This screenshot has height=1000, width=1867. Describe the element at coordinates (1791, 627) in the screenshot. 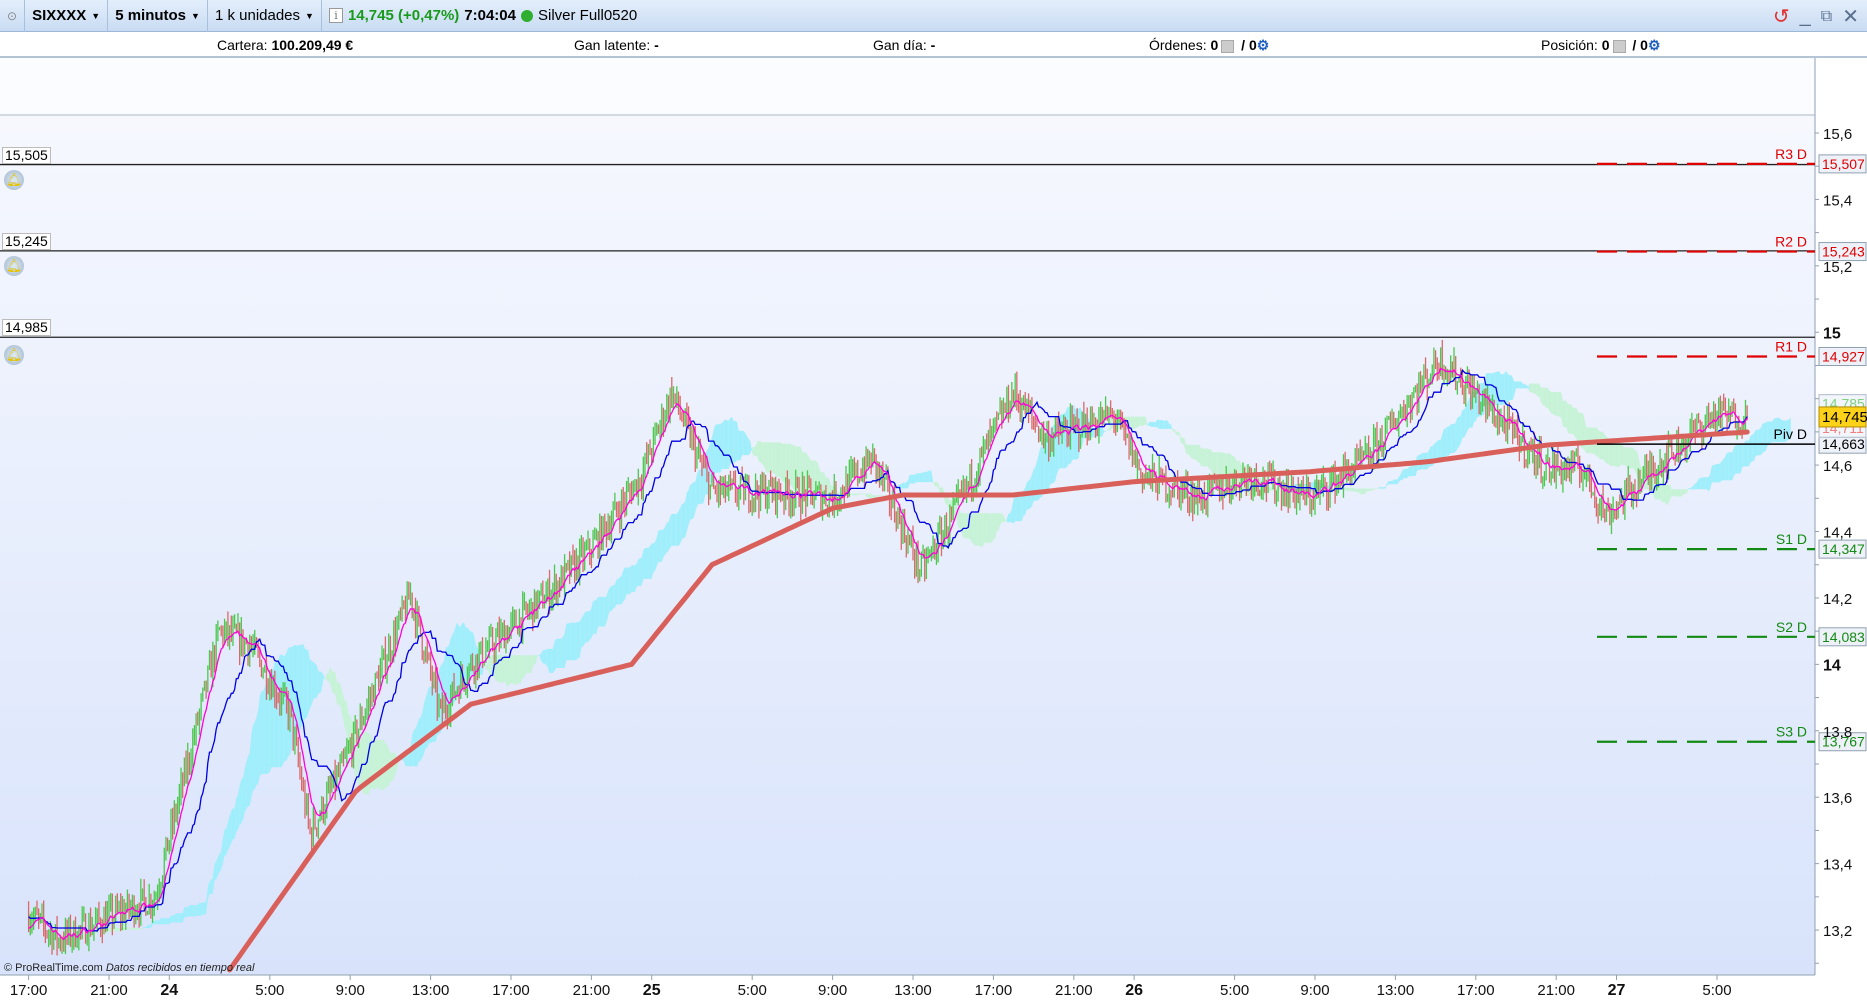

I see `pivot-name: S2 D` at that location.